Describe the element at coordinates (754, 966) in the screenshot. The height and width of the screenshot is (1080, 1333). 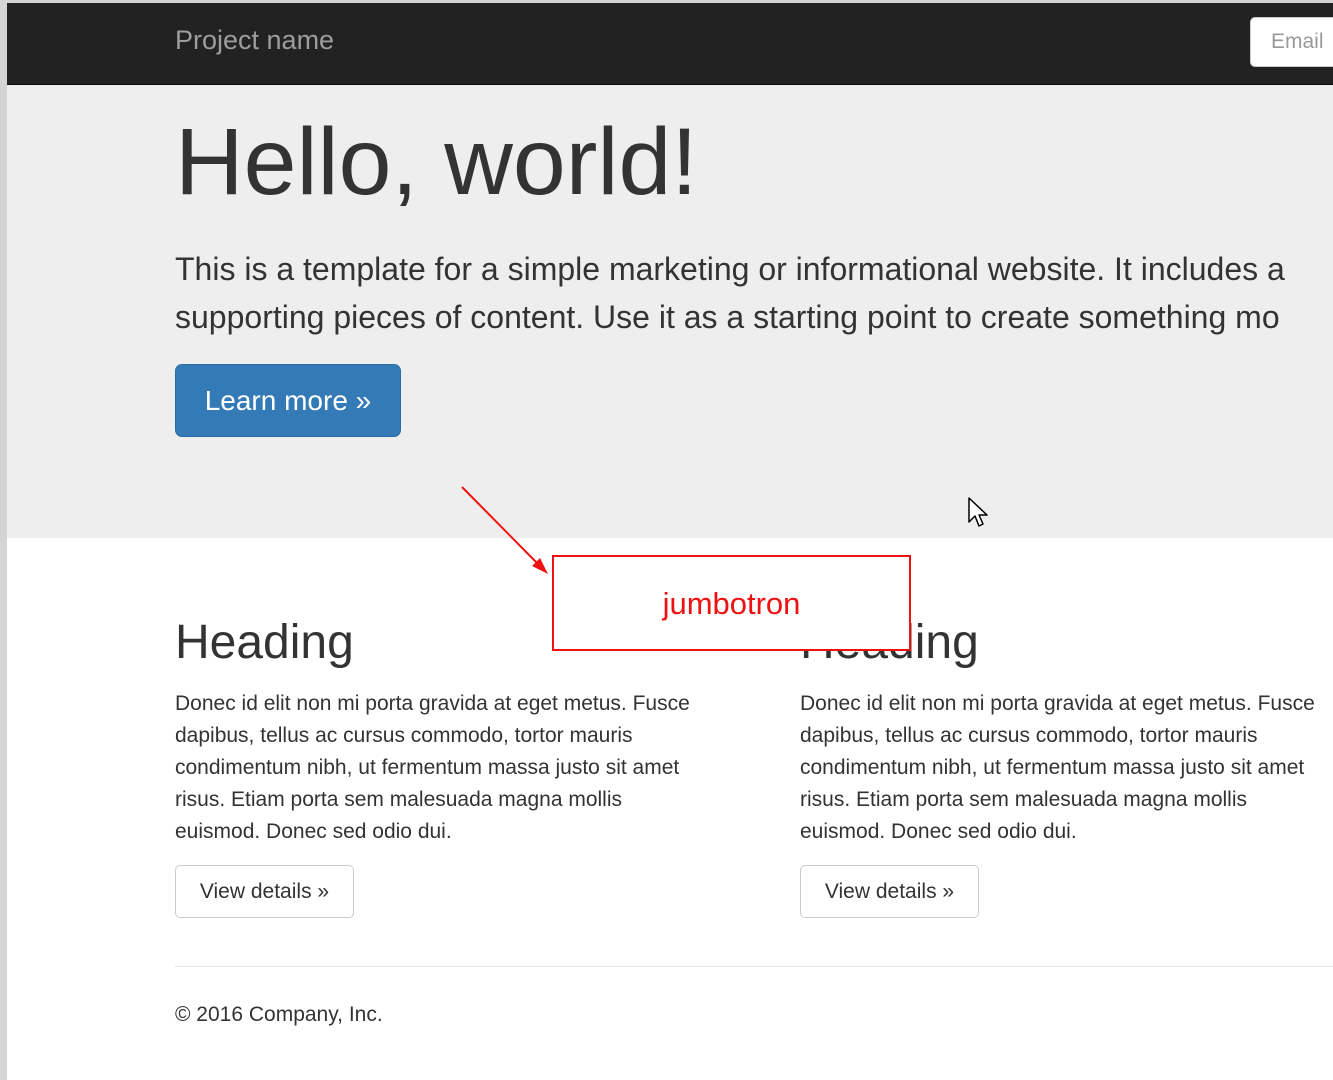
I see `footer-divider` at that location.